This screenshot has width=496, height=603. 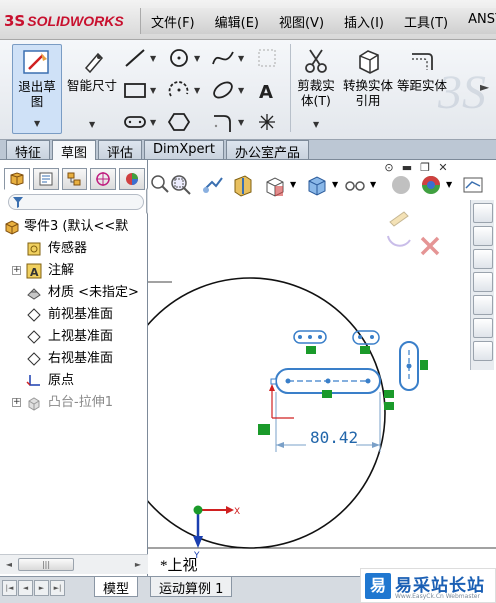 What do you see at coordinates (401, 185) in the screenshot?
I see `edit-appearance-icon` at bounding box center [401, 185].